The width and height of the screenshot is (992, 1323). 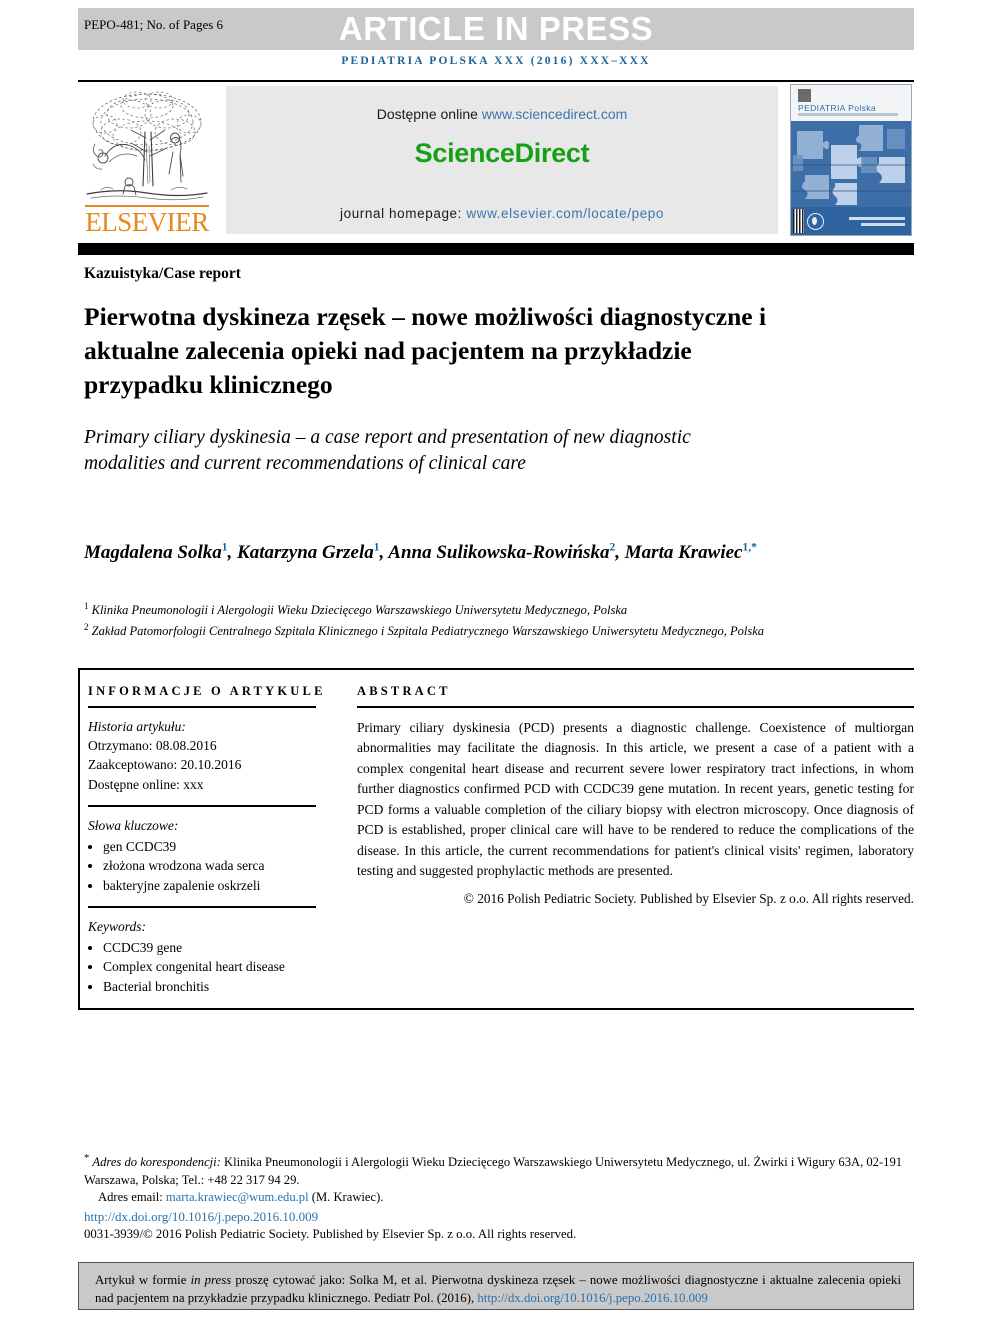 What do you see at coordinates (207, 691) in the screenshot?
I see `article-info-heading: INFORMACJE O ARTYKULE` at bounding box center [207, 691].